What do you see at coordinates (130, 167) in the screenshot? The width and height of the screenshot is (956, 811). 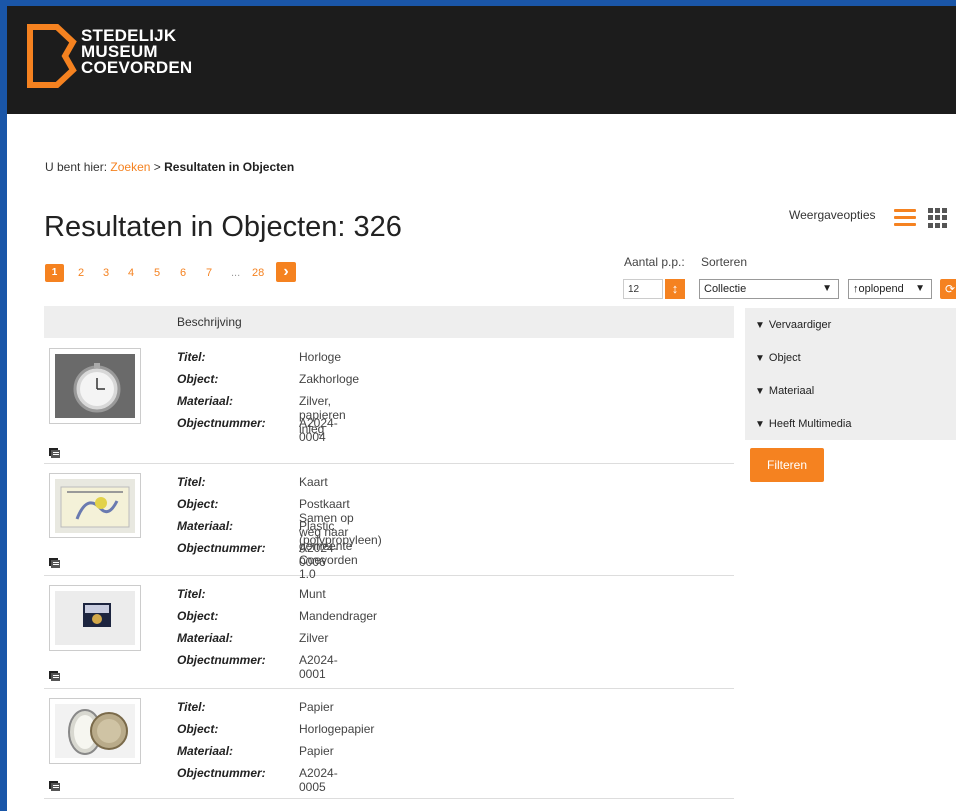 I see `breadcrumb-link-zoeken: Zoeken` at bounding box center [130, 167].